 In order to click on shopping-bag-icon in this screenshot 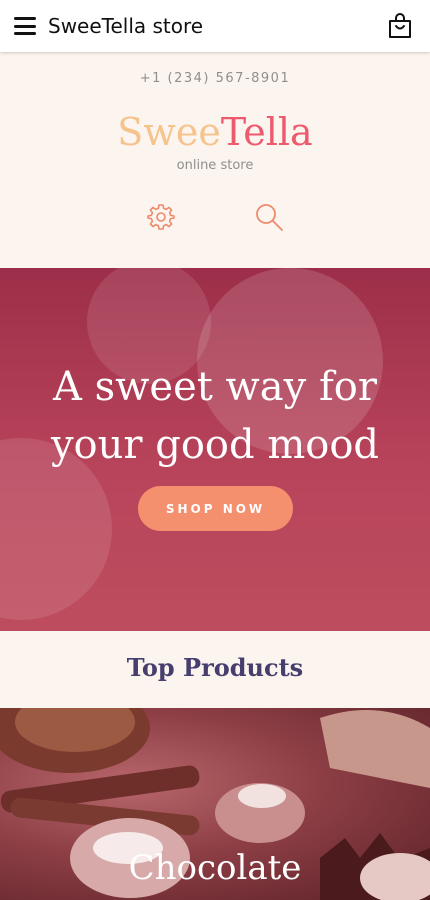, I will do `click(400, 26)`.